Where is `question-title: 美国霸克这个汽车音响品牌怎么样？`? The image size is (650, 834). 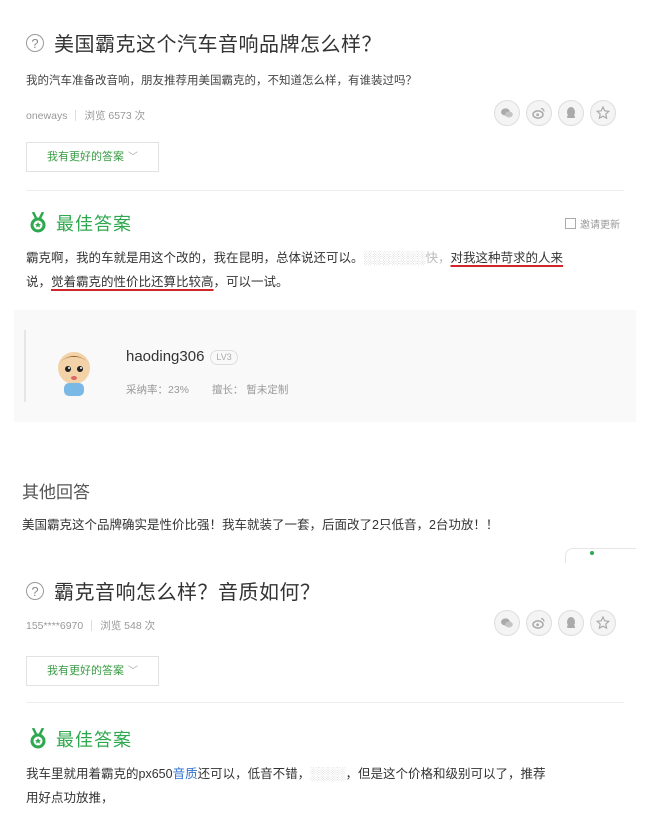
question-title: 美国霸克这个汽车音响品牌怎么样？ is located at coordinates (218, 42).